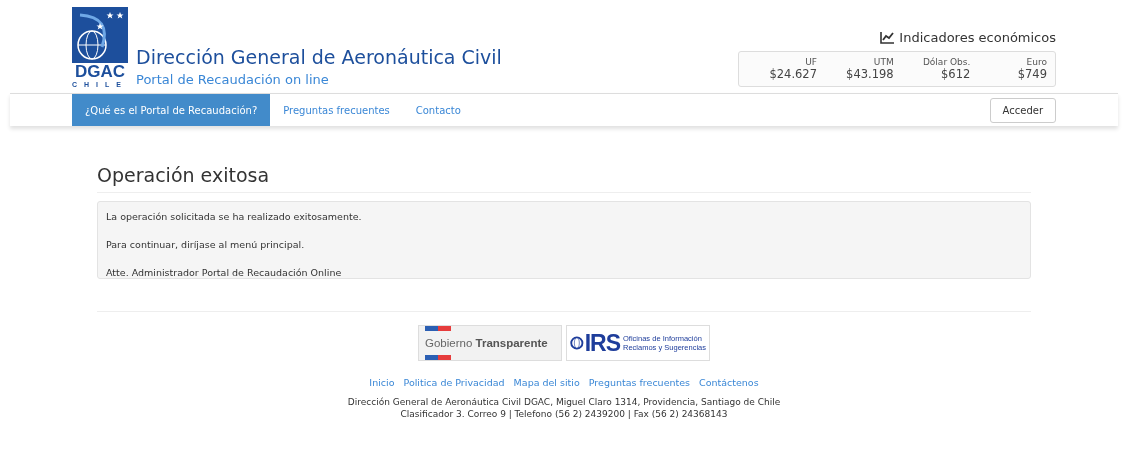 This screenshot has width=1128, height=452. I want to click on footer-address: Clasificador 3. Correo 9 | Telefono (56 2) 2439200 | Fax (56 2) 24368143, so click(564, 414).